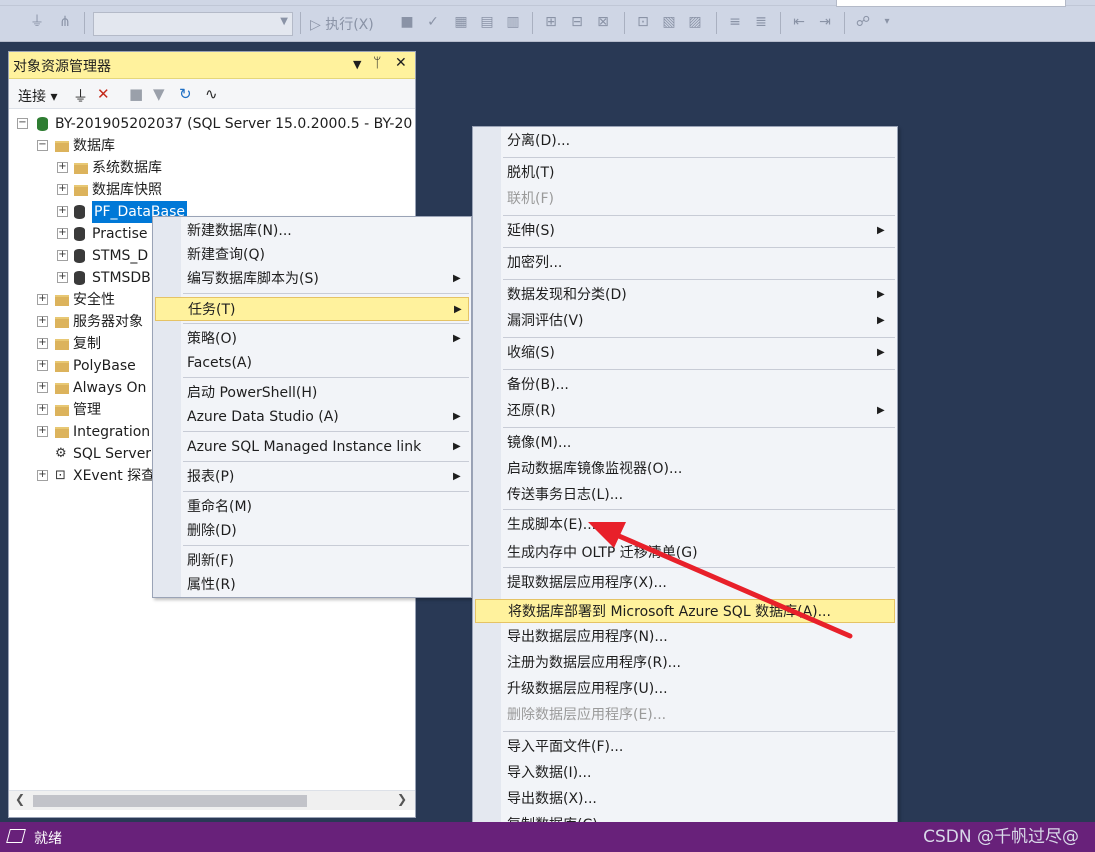  I want to click on context-menu-item: 刷新(F), so click(312, 561).